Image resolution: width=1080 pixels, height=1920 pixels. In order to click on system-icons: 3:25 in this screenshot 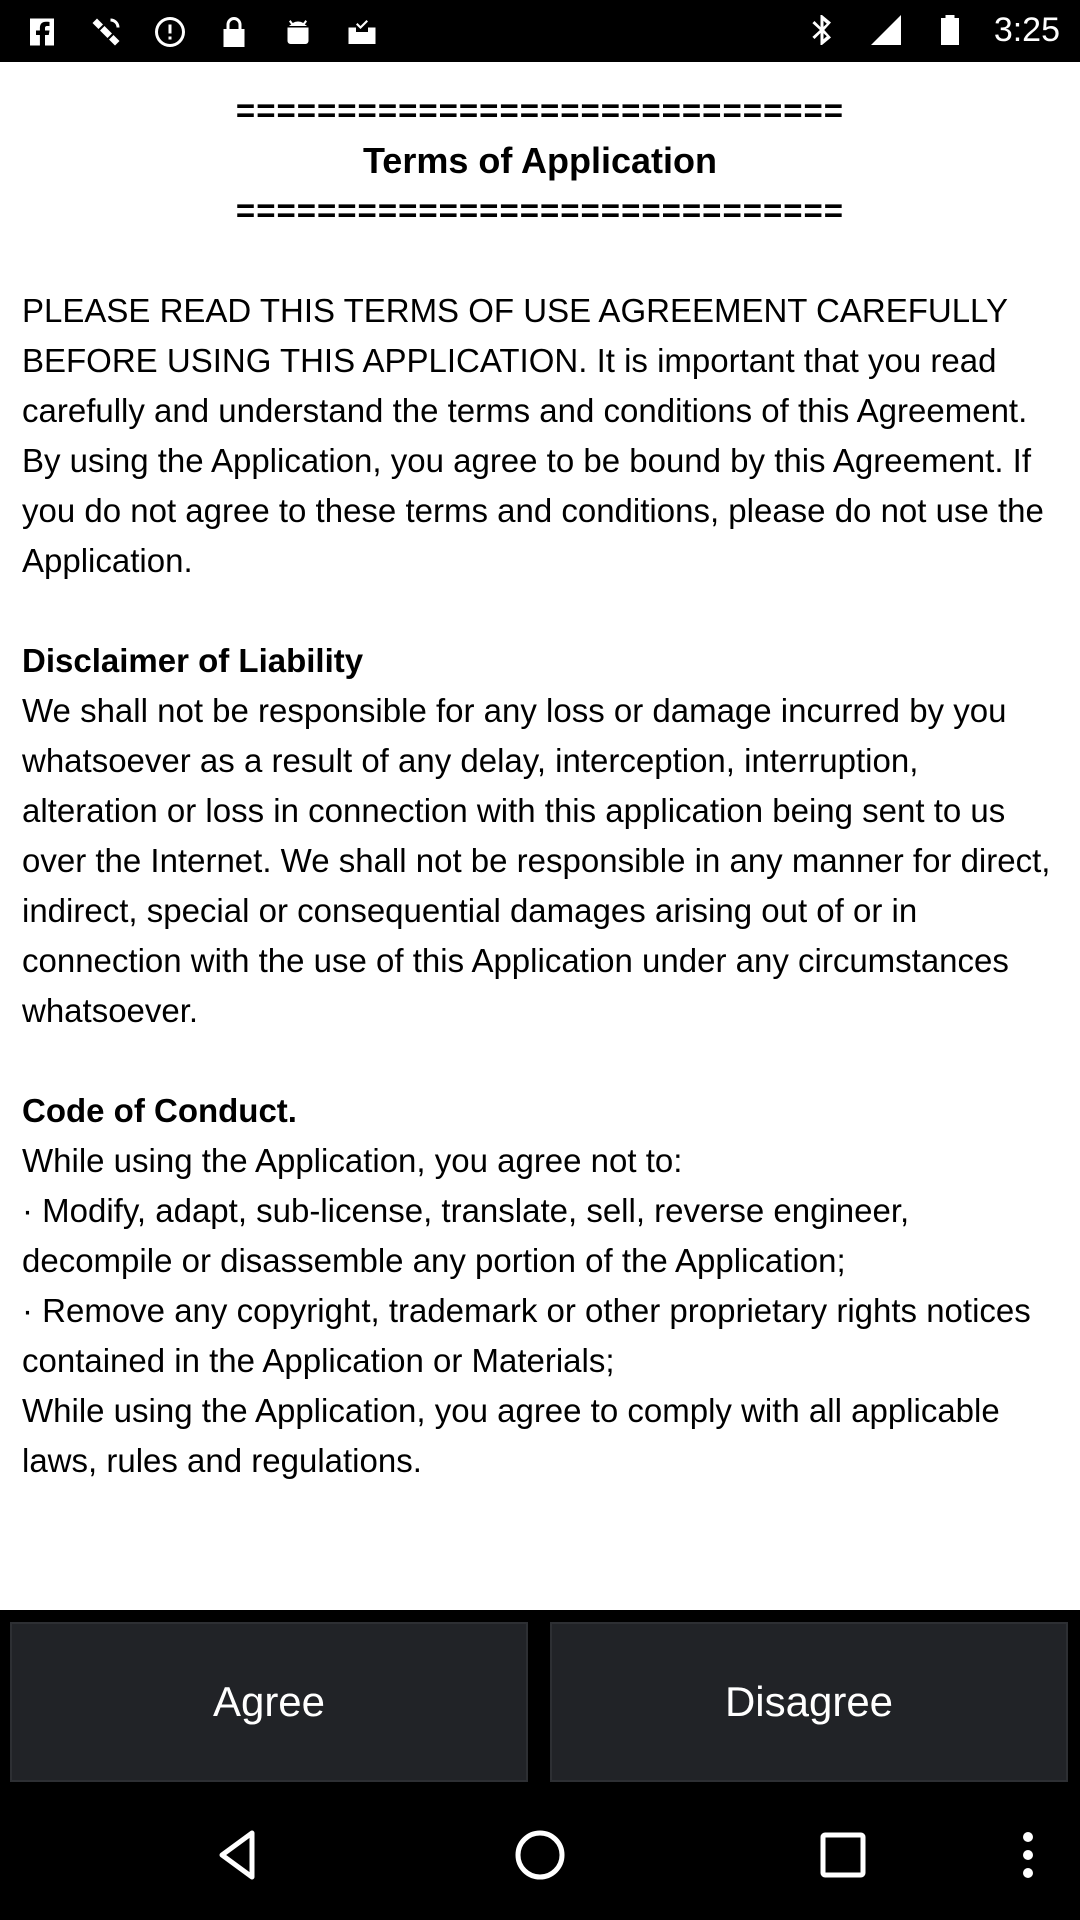, I will do `click(931, 30)`.